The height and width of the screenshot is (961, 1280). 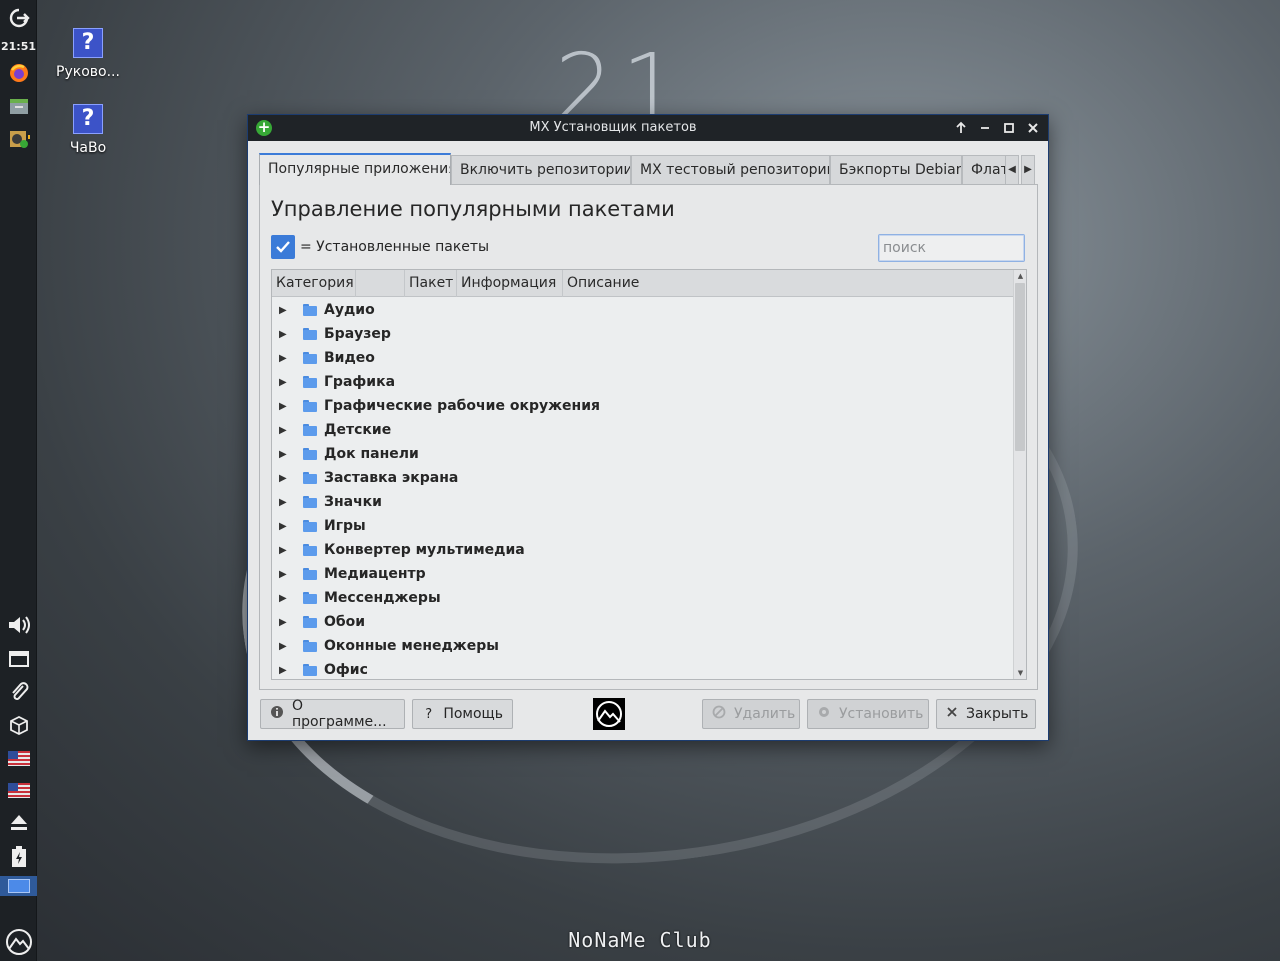 I want to click on package-installer-icon, so click(x=18, y=139).